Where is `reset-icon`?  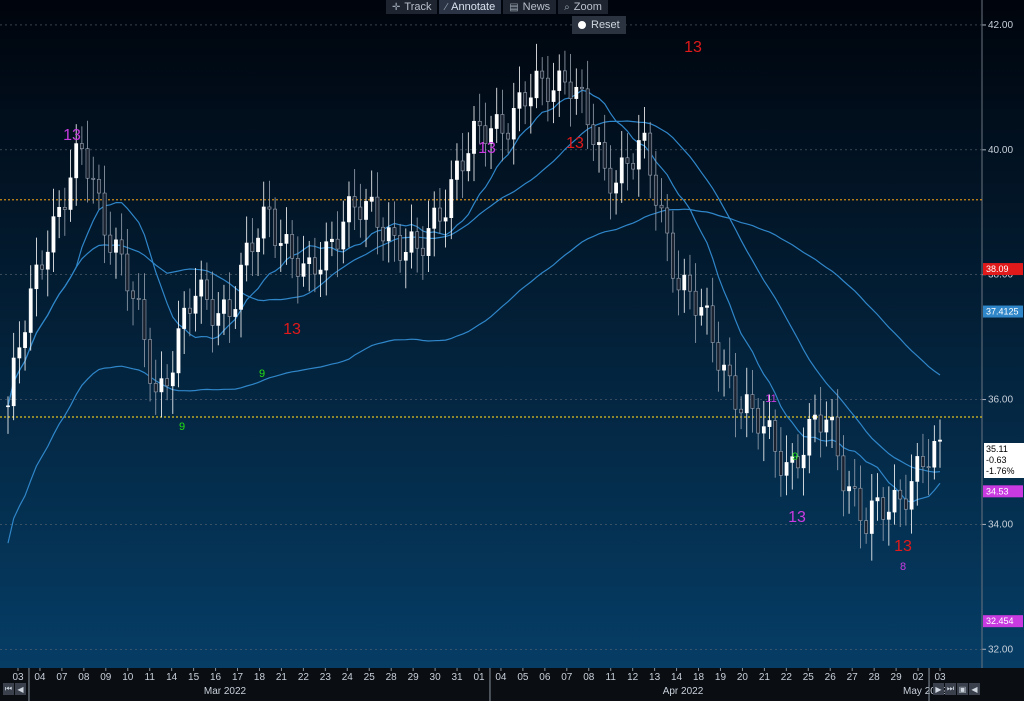
reset-icon is located at coordinates (582, 25).